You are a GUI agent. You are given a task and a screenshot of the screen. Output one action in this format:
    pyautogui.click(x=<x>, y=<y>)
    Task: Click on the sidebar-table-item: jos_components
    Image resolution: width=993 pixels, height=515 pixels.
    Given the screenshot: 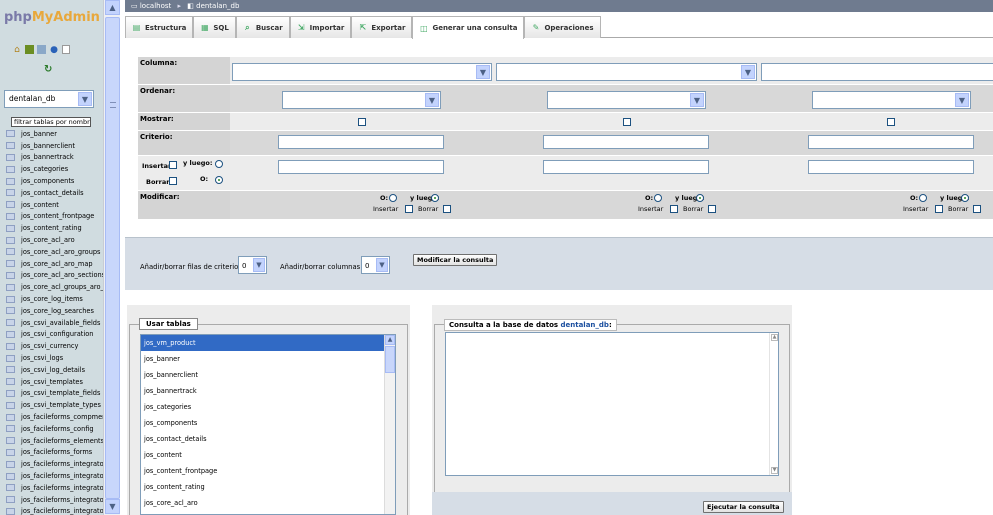 What is the action you would take?
    pyautogui.click(x=54, y=181)
    